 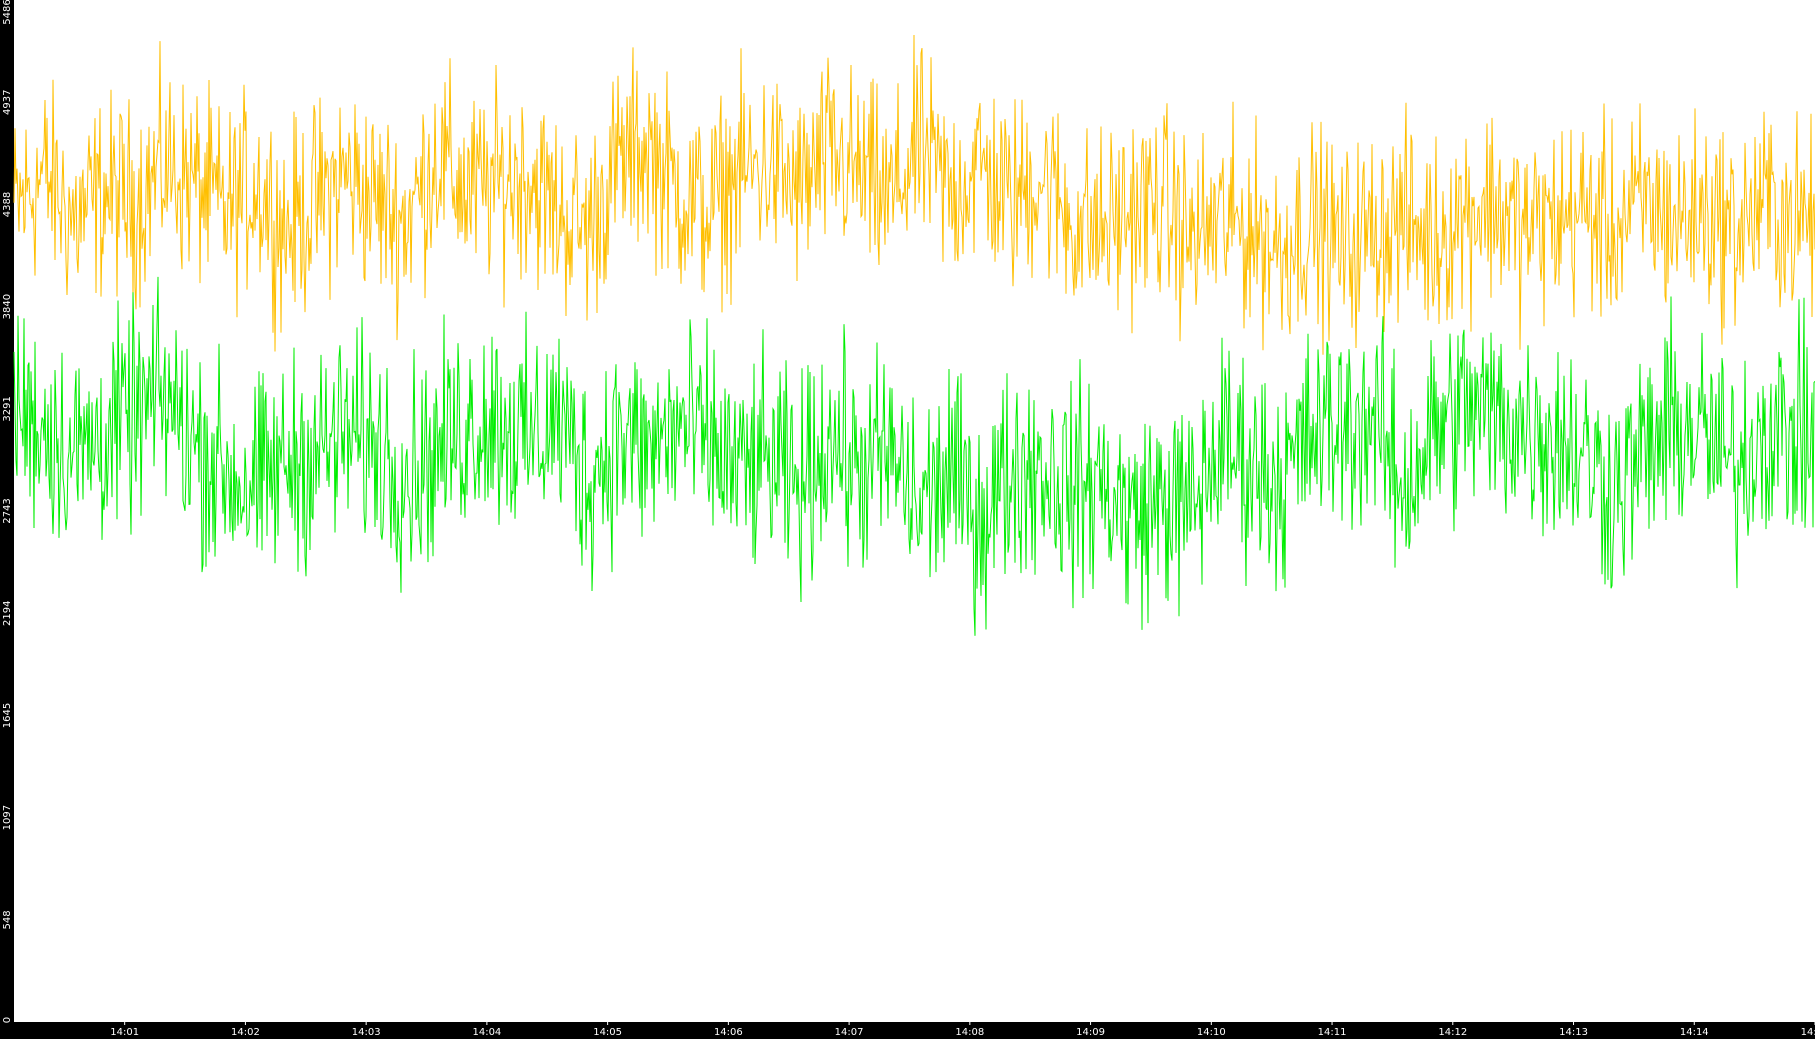 I want to click on y-tick-label: 4937, so click(x=7, y=102).